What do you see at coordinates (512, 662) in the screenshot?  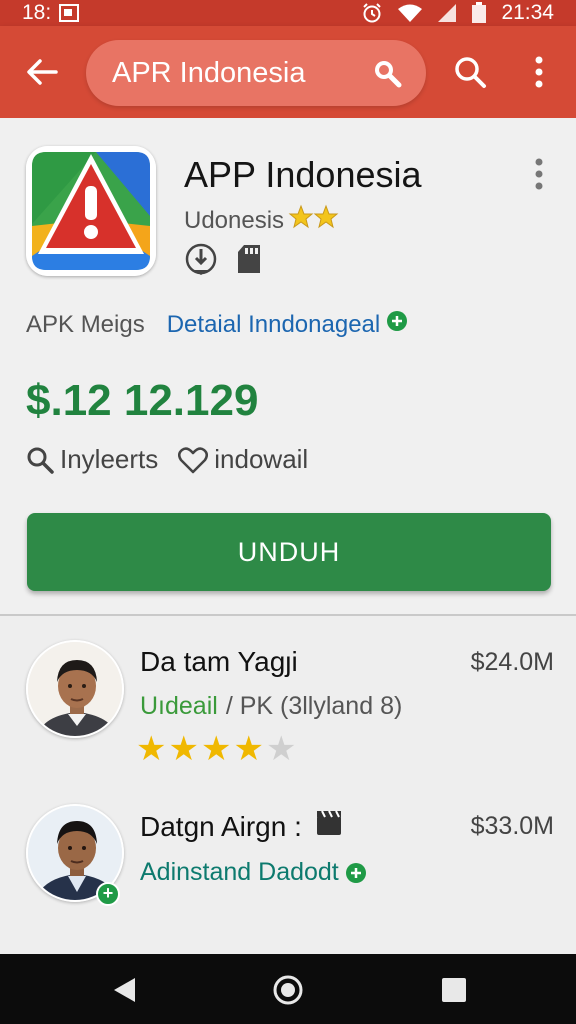 I see `item-price: $24.0M` at bounding box center [512, 662].